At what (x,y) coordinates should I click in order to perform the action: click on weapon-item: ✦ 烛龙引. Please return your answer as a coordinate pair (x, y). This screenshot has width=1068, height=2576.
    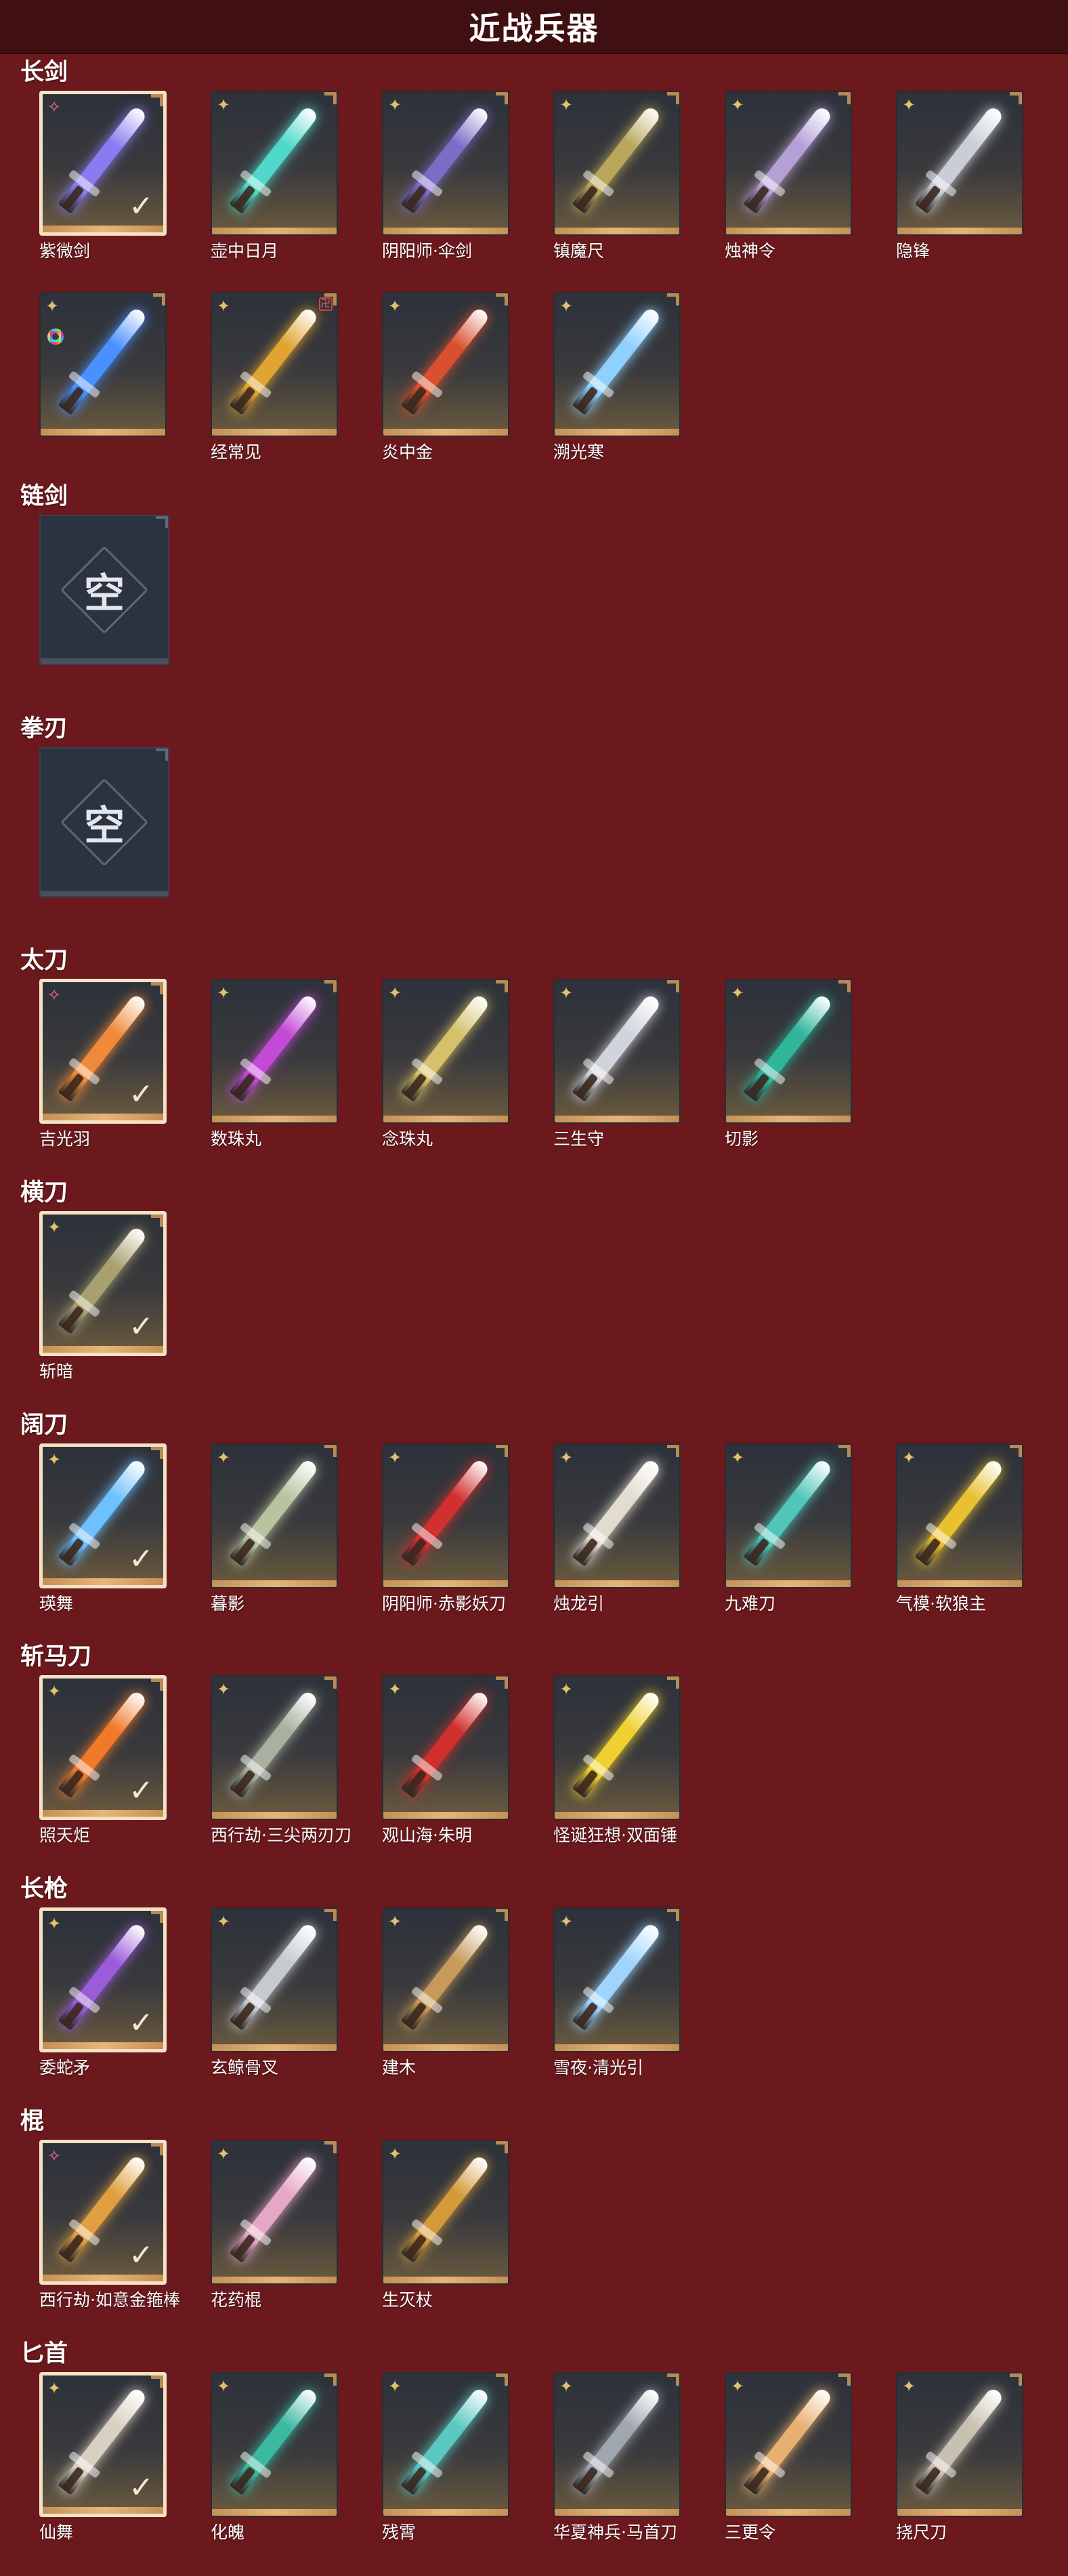
    Looking at the image, I should click on (620, 1538).